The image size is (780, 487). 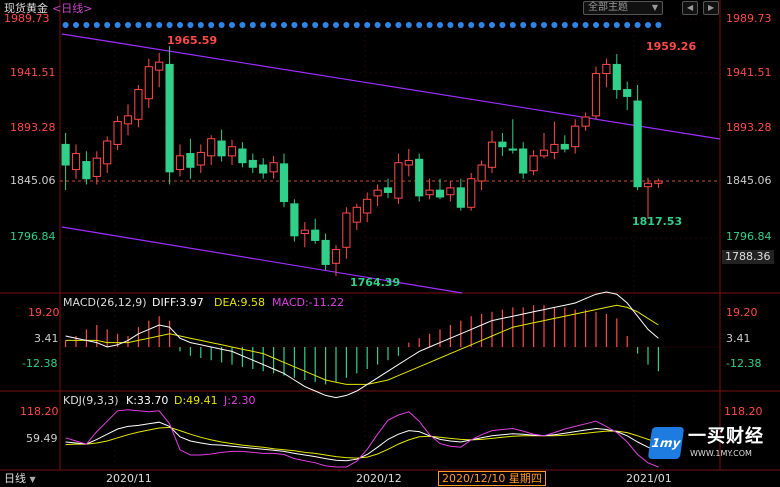 I want to click on chevron-down-icon: ▼, so click(x=654, y=7).